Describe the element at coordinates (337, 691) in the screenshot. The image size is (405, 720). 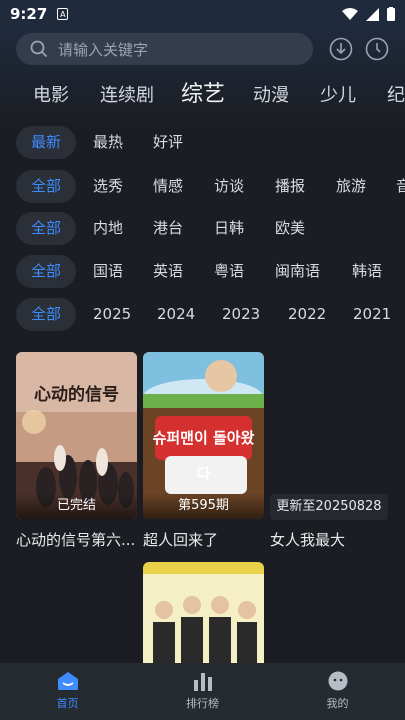
I see `nav-profile: 我的` at that location.